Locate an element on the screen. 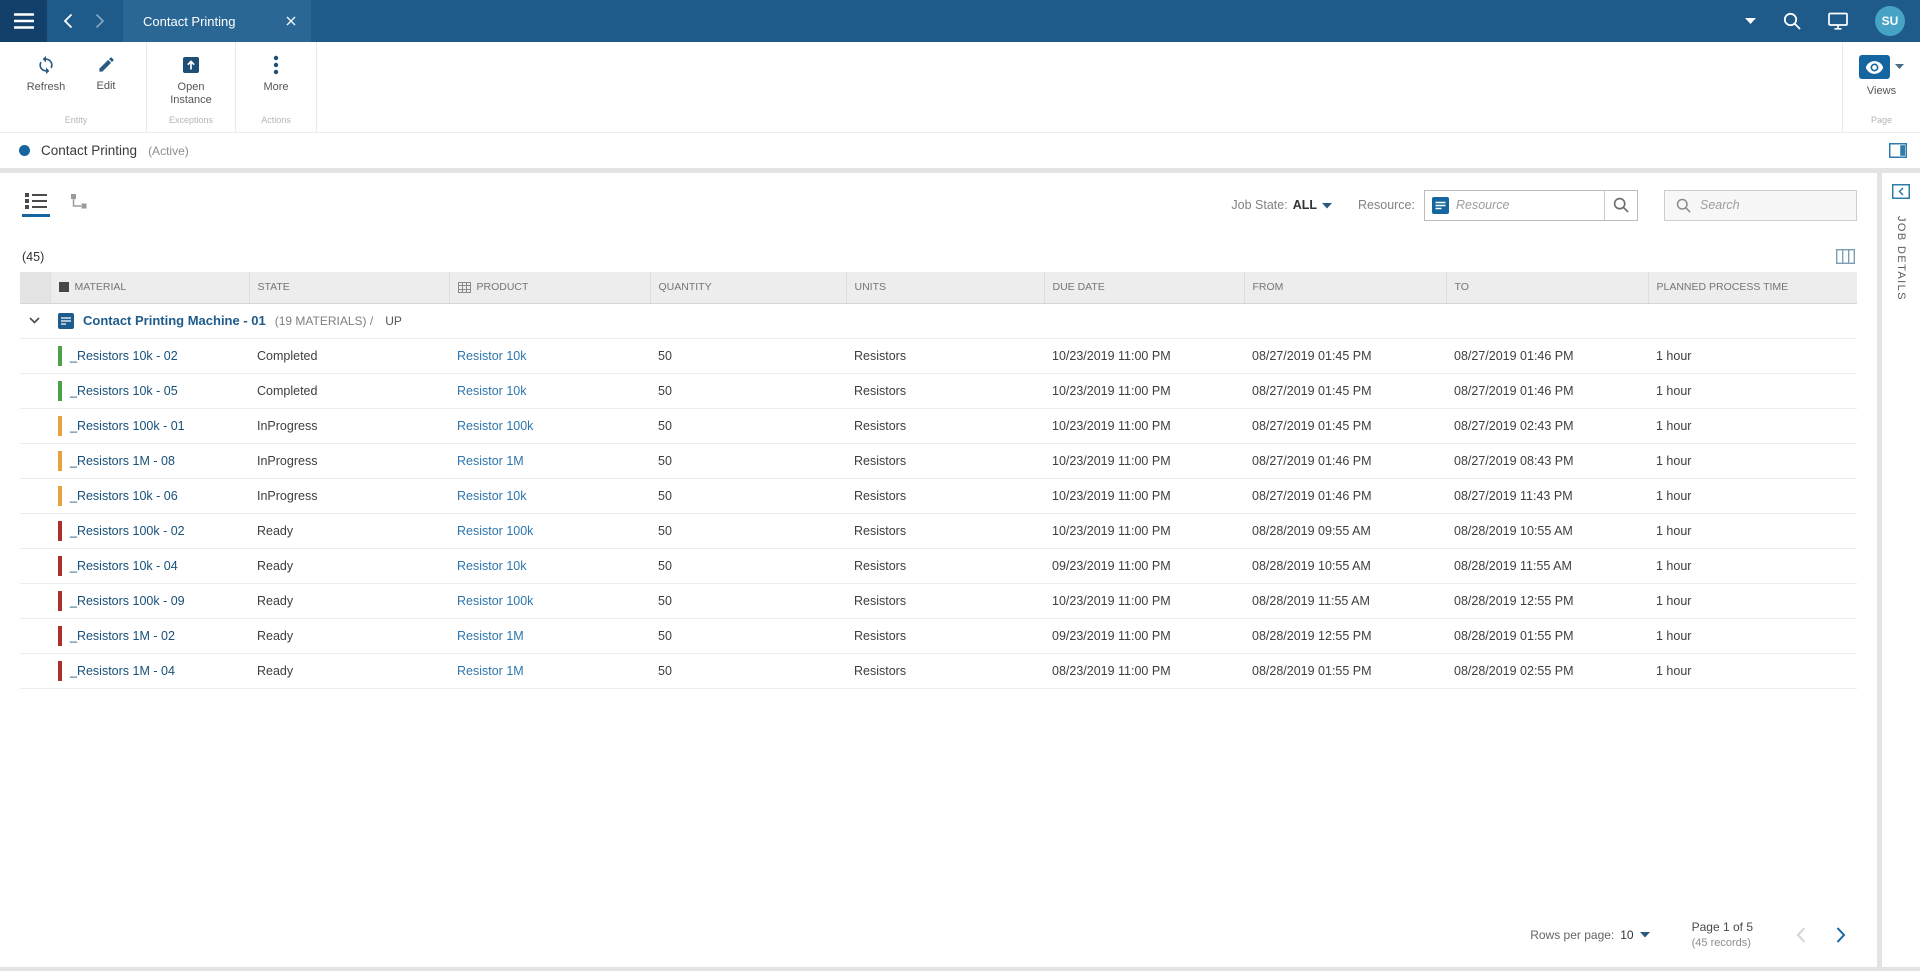 The width and height of the screenshot is (1920, 971). avatar: SU is located at coordinates (1890, 21).